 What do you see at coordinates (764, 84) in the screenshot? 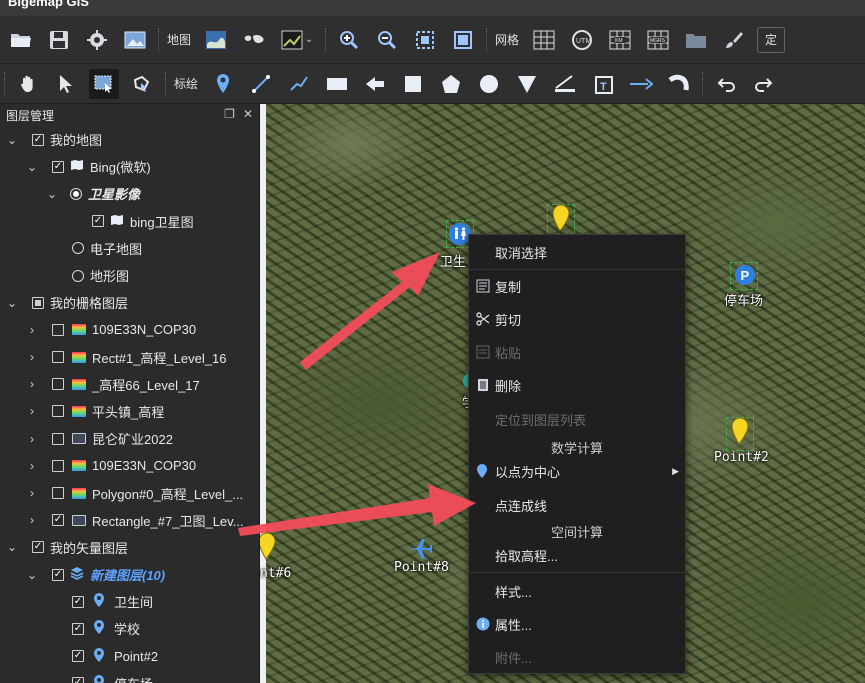
I see `redo-icon` at bounding box center [764, 84].